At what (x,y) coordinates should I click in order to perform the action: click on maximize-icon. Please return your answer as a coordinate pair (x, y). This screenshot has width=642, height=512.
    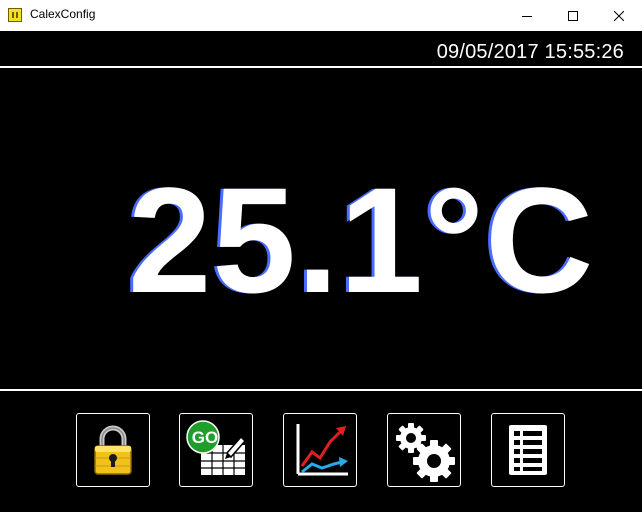
    Looking at the image, I should click on (573, 15).